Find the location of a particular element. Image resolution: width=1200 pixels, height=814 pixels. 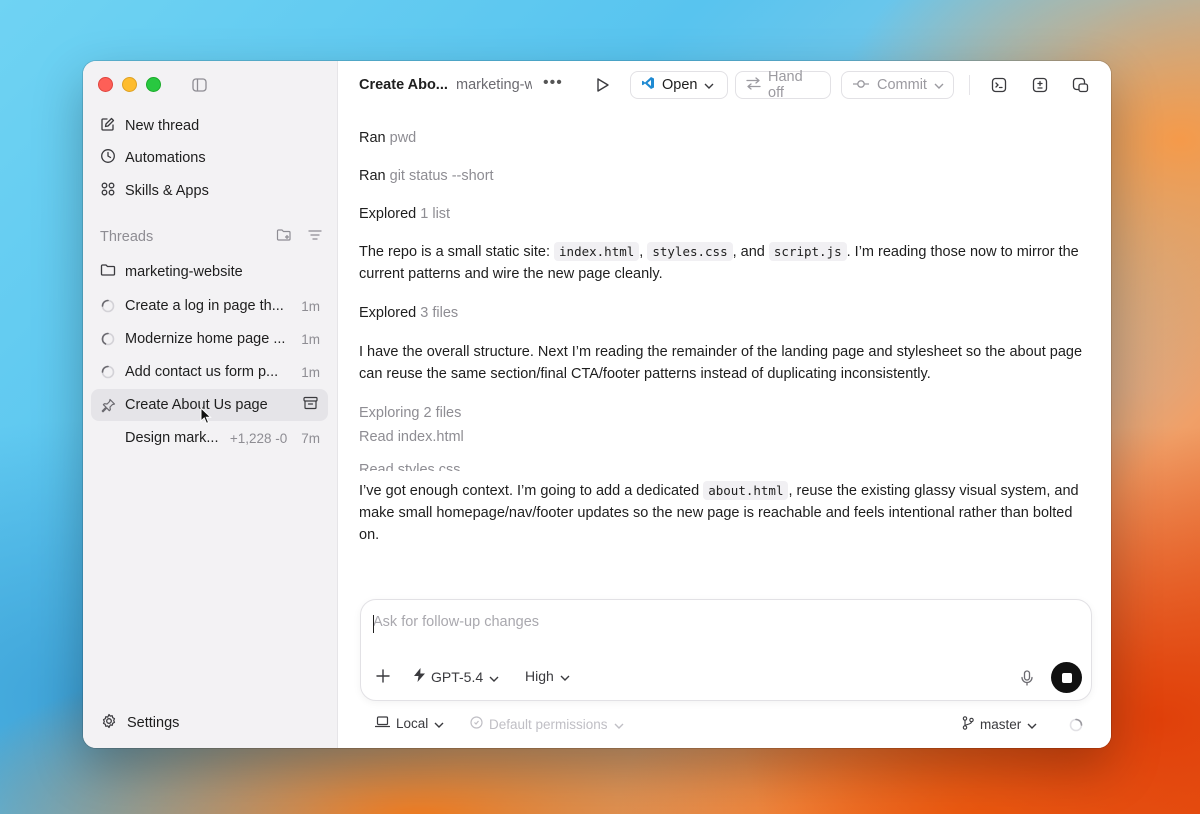

thread-time: 7m is located at coordinates (310, 438).